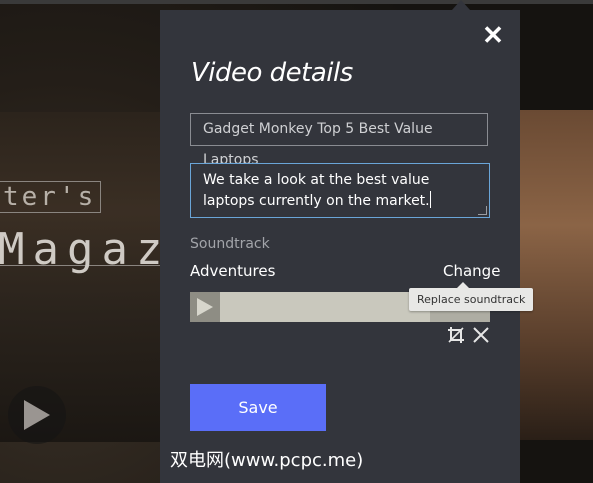 The width and height of the screenshot is (593, 483). Describe the element at coordinates (482, 210) in the screenshot. I see `resize-handle` at that location.